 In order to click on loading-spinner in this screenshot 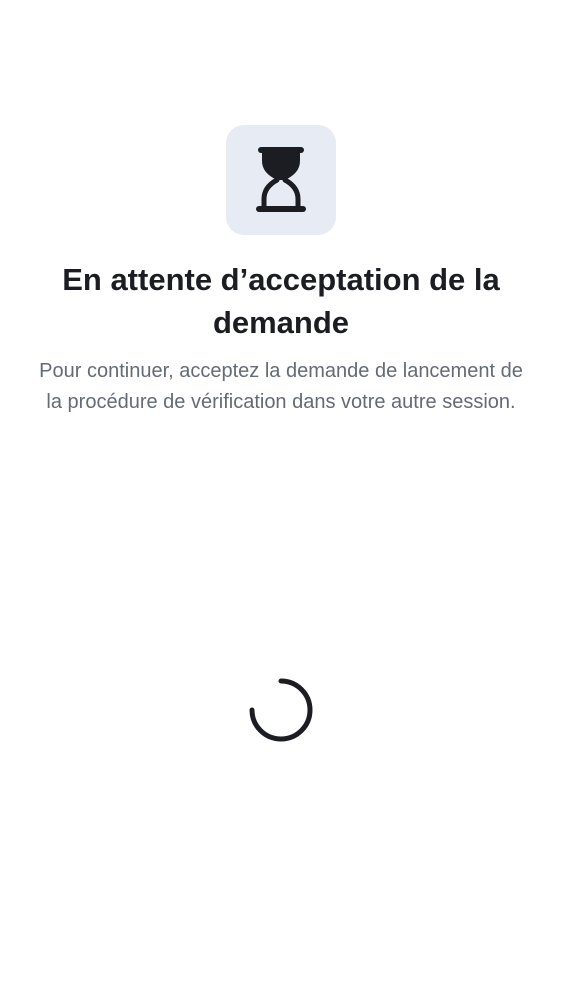, I will do `click(281, 710)`.